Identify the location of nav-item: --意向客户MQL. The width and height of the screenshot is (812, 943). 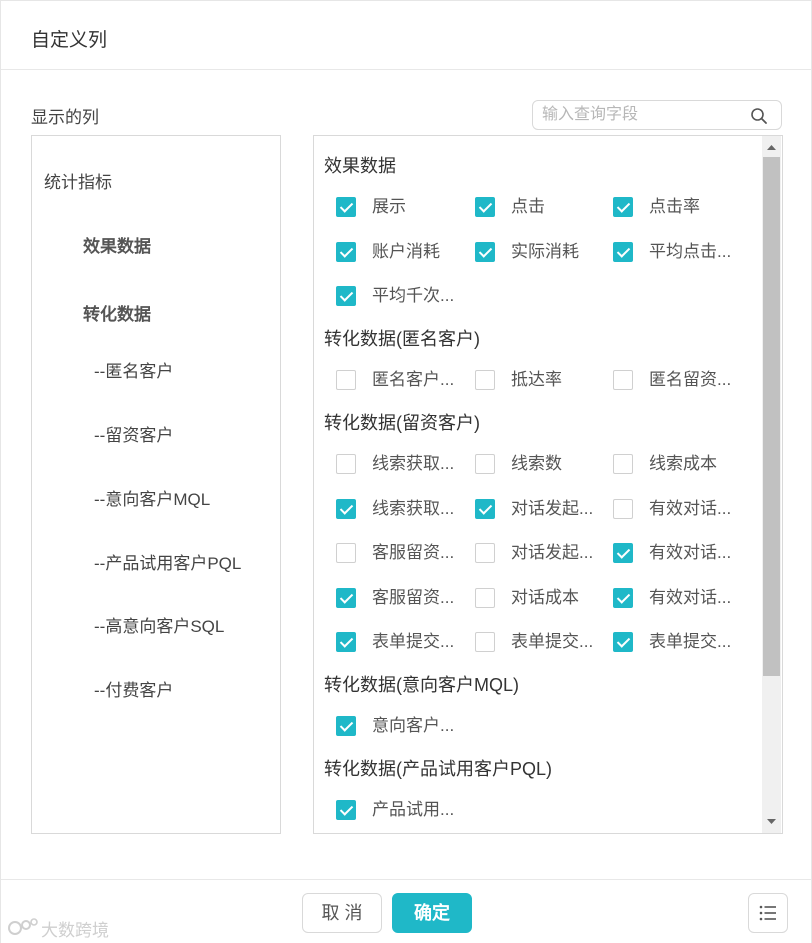
(152, 497).